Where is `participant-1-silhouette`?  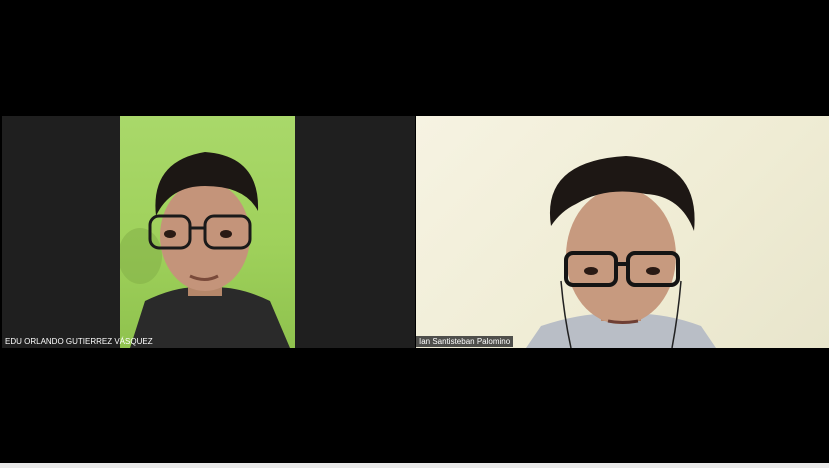 participant-1-silhouette is located at coordinates (205, 250).